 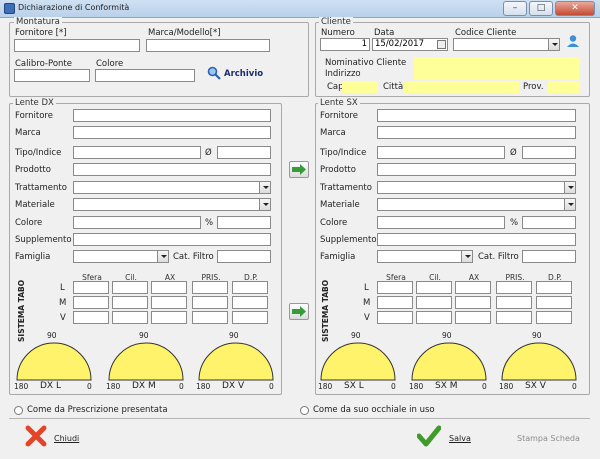 What do you see at coordinates (172, 204) in the screenshot?
I see `dx-materiale-combo` at bounding box center [172, 204].